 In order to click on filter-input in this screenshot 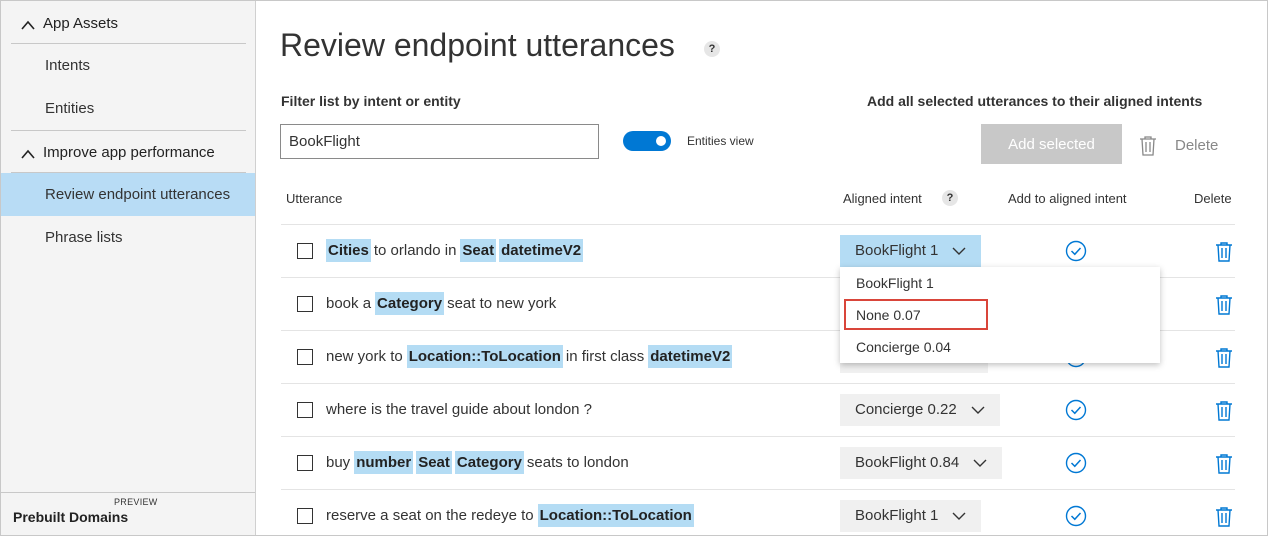, I will do `click(439, 141)`.